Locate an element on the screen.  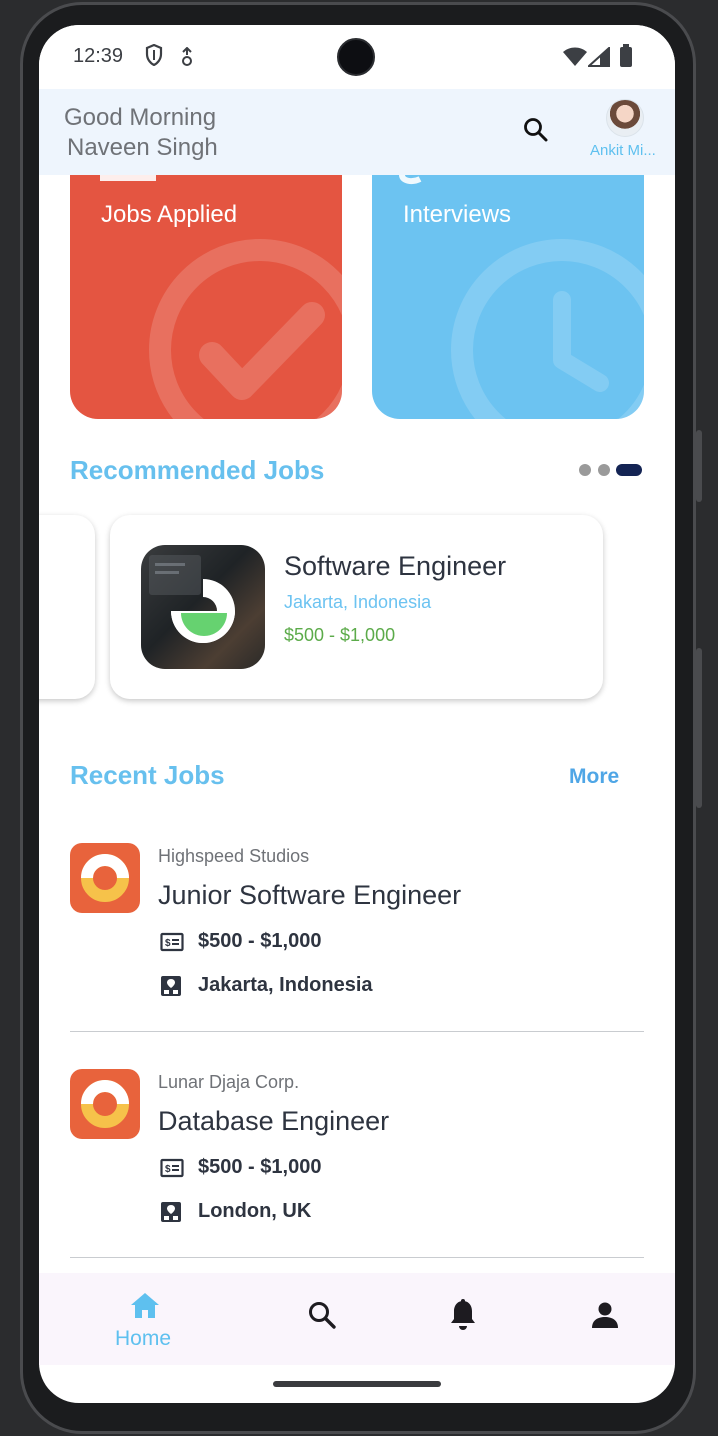
bell-icon is located at coordinates (463, 1317).